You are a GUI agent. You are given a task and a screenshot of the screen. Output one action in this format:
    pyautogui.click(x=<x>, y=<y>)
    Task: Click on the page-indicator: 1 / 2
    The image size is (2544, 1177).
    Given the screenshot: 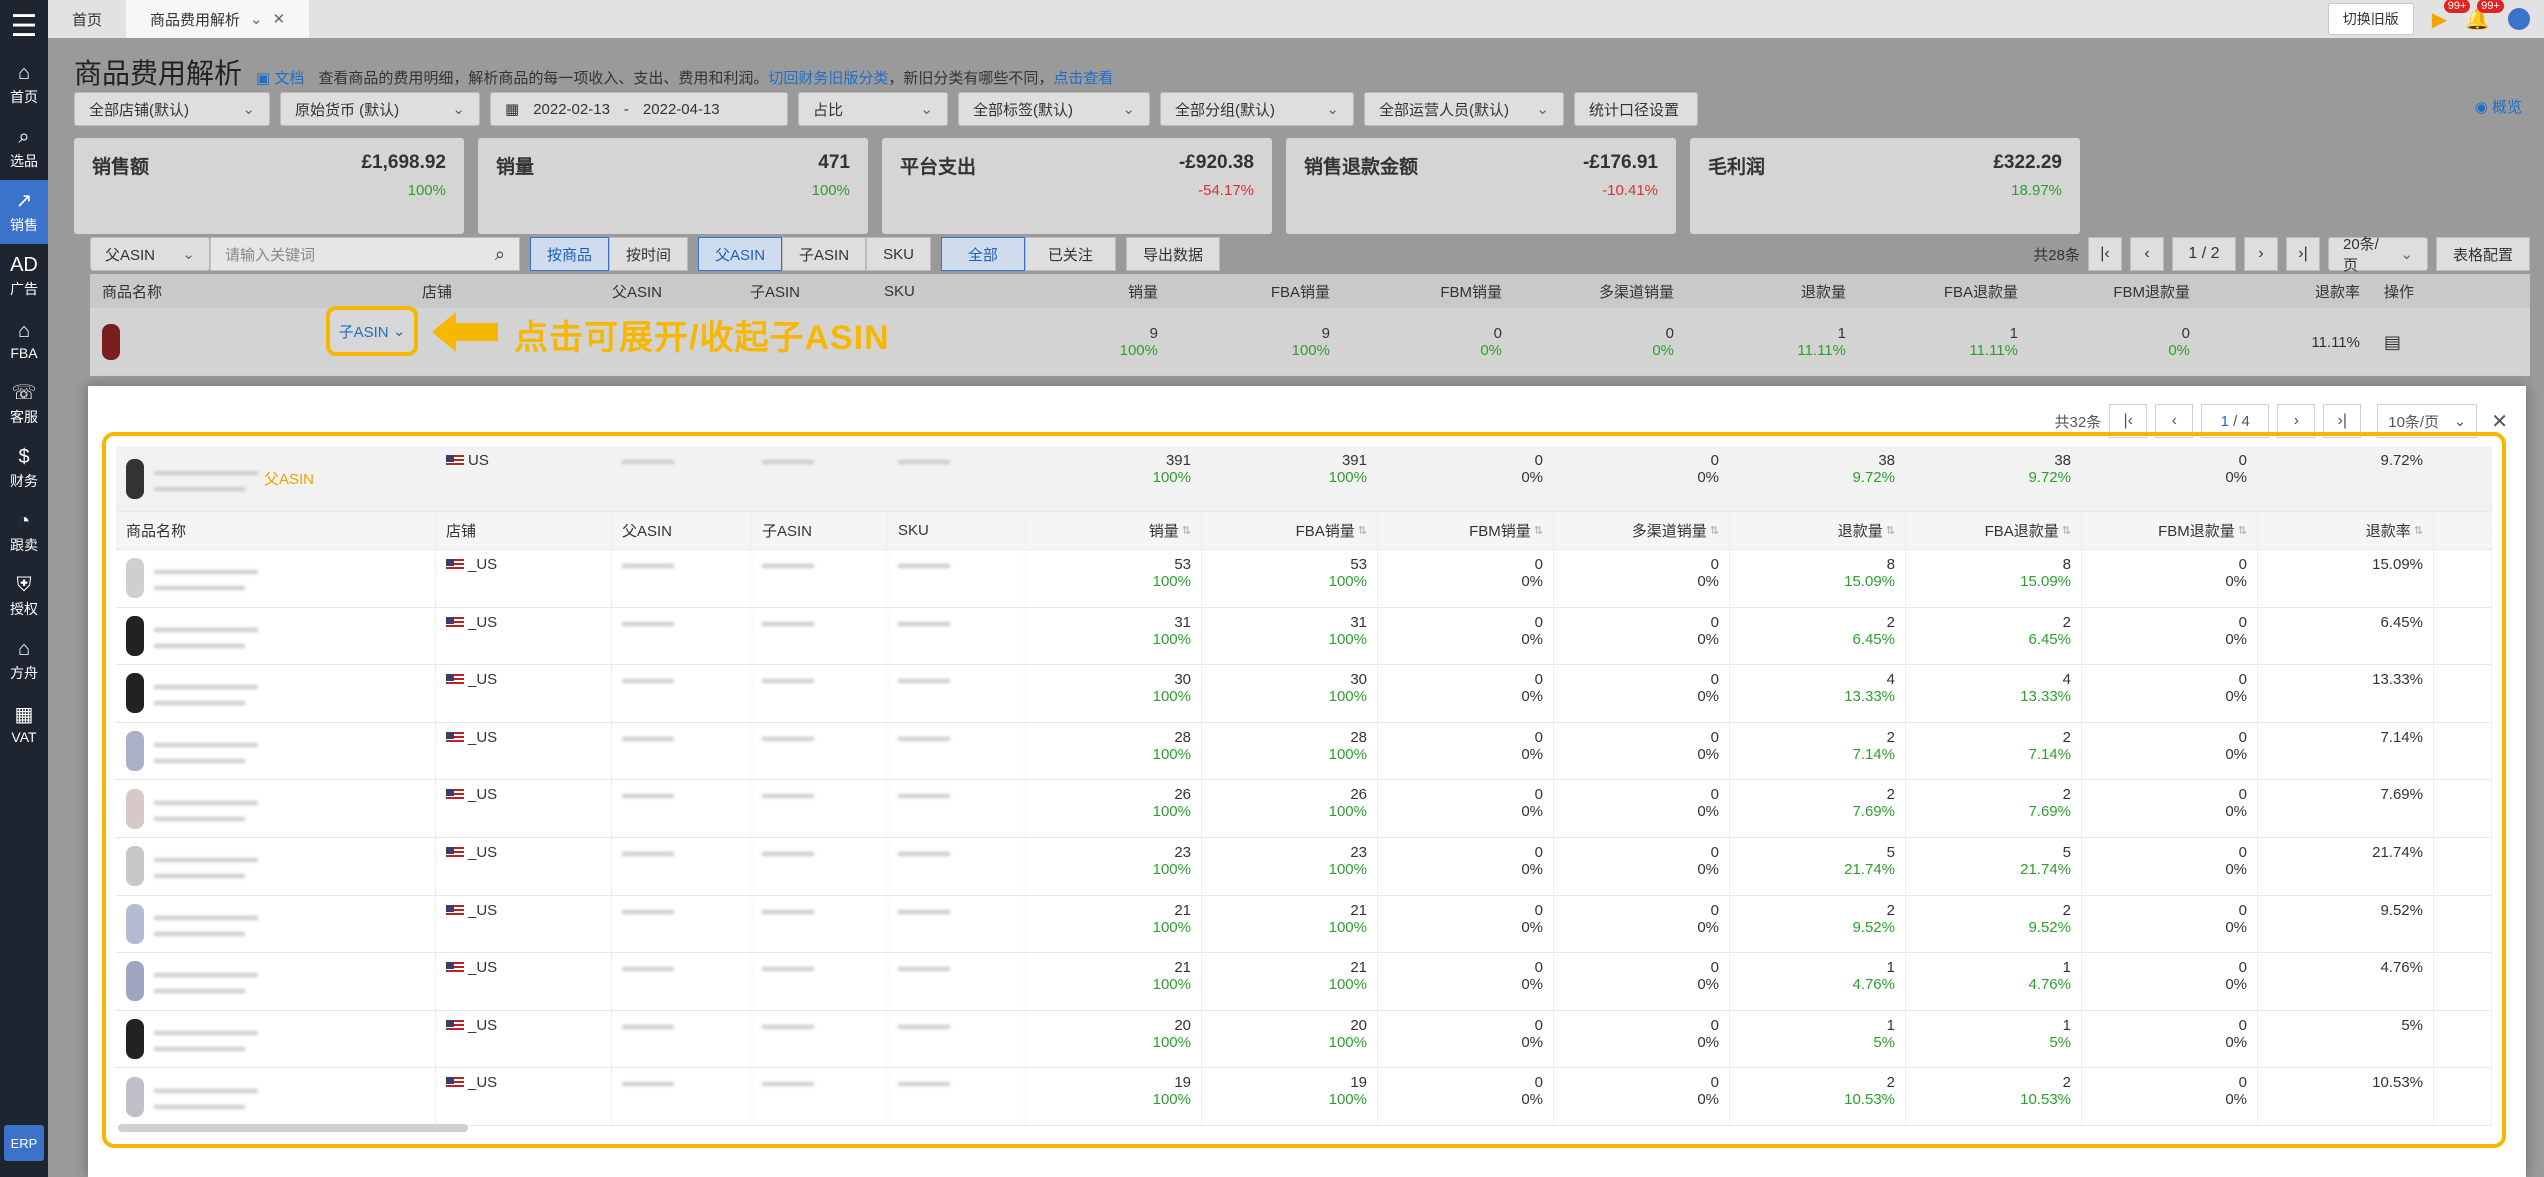 What is the action you would take?
    pyautogui.click(x=2203, y=254)
    